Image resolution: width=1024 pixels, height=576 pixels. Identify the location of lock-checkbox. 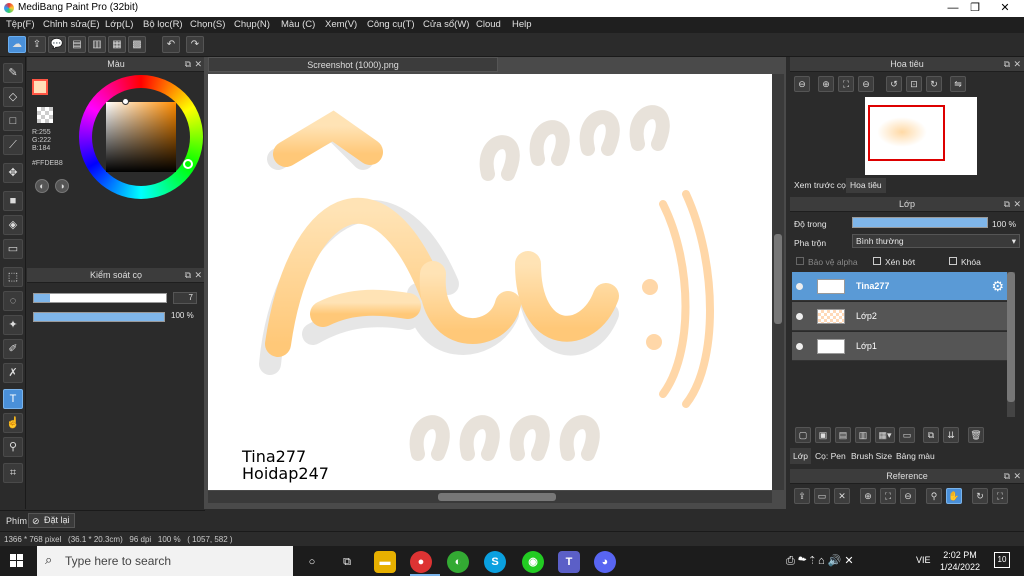
(953, 261).